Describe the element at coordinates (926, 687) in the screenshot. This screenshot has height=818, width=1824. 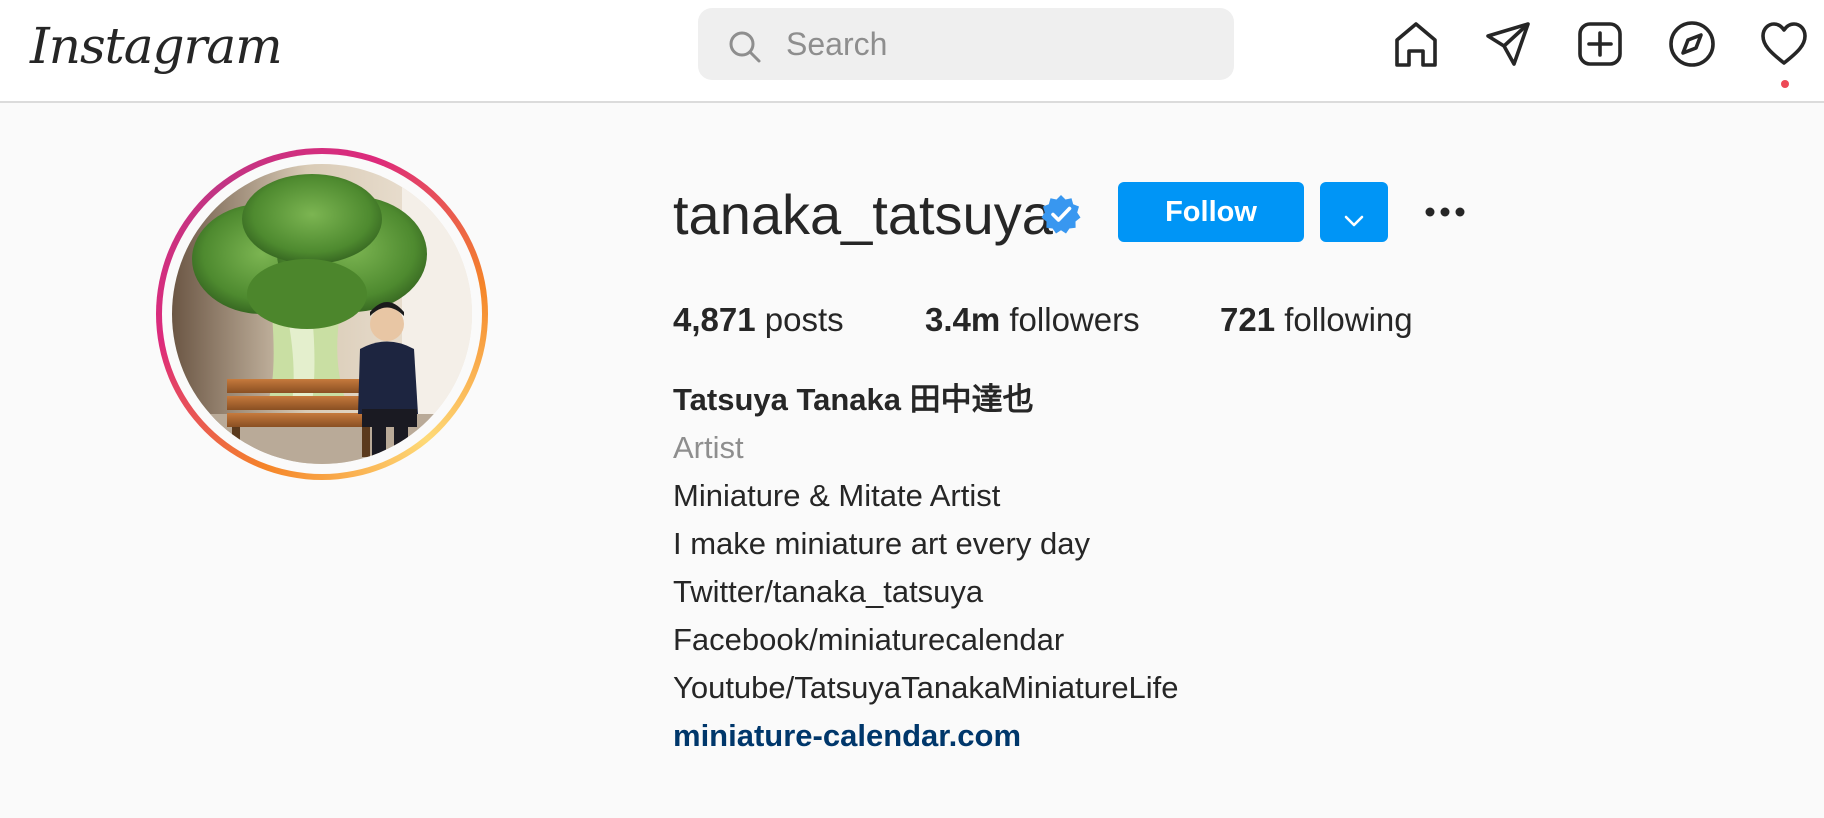
I see `bio-line: Youtube/TatsuyaTanakaMiniatureLife` at that location.